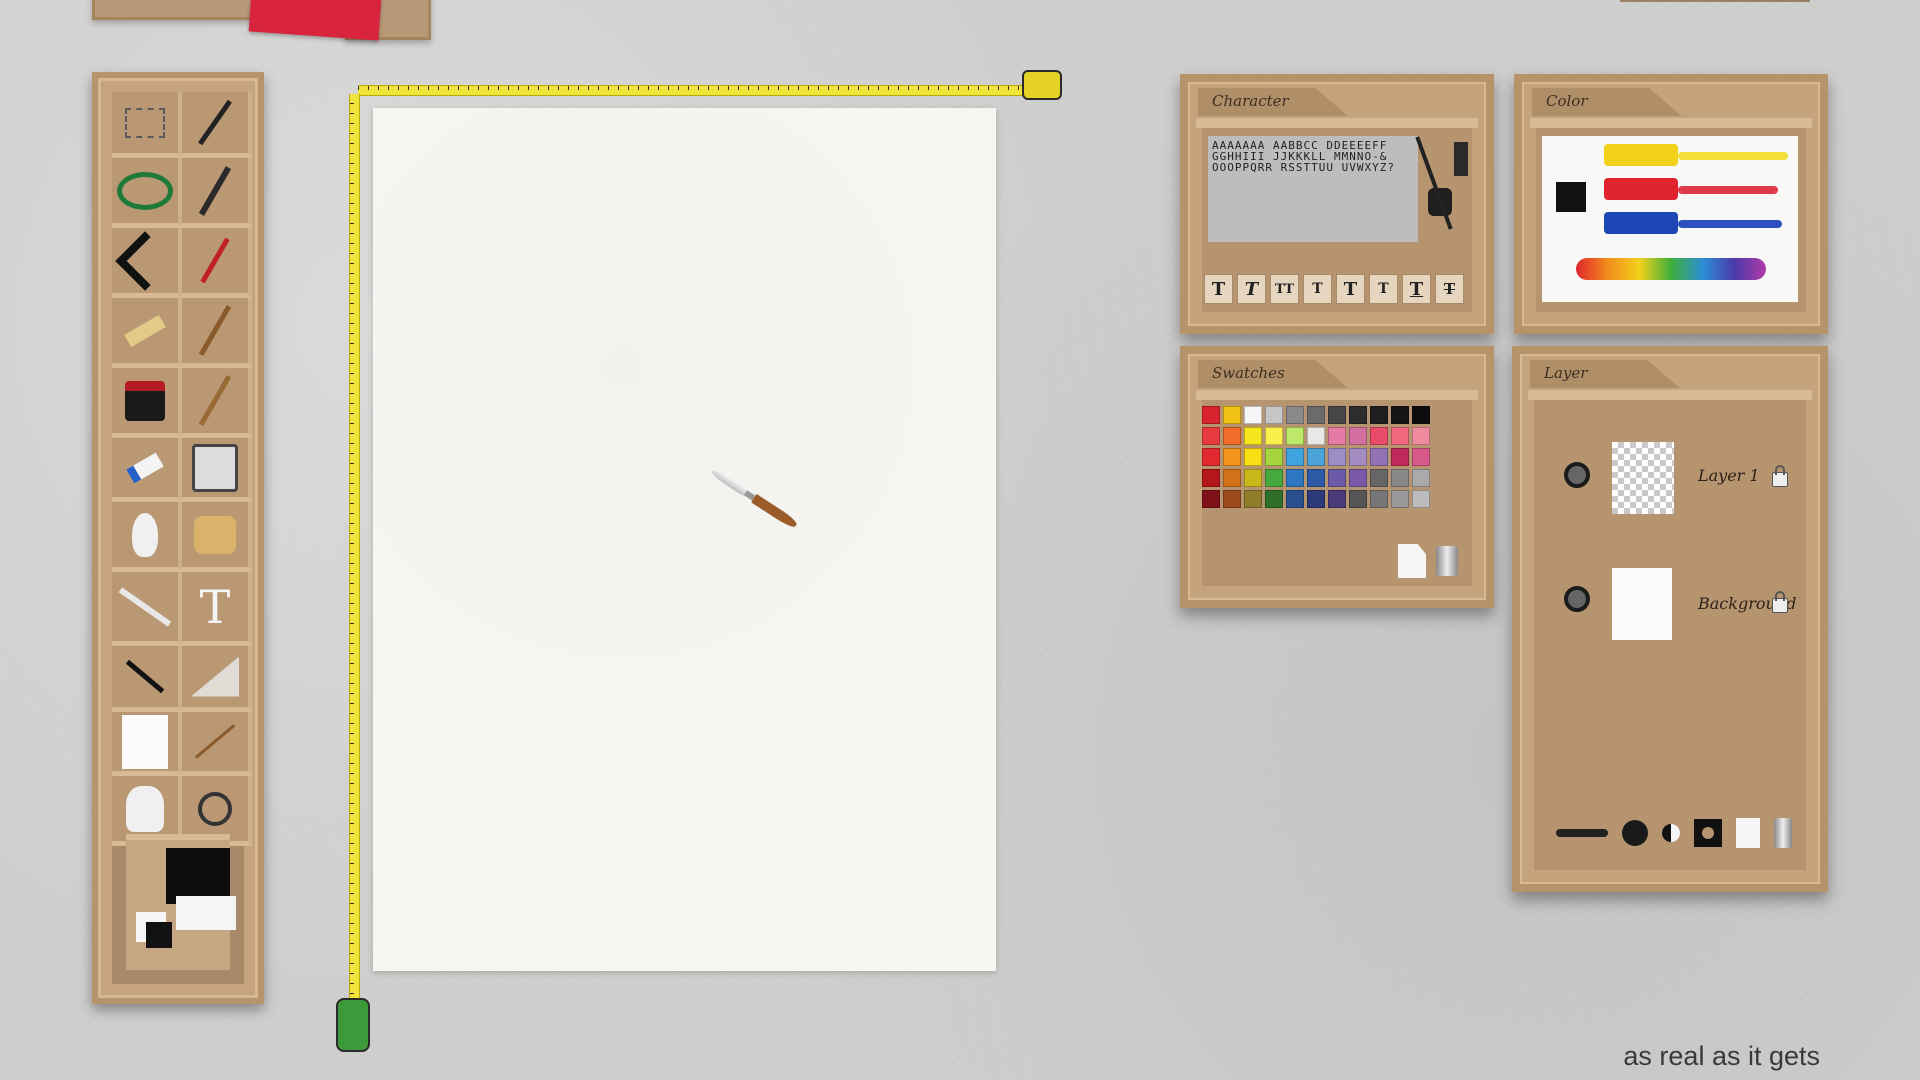 This screenshot has height=1080, width=1920. Describe the element at coordinates (1447, 561) in the screenshot. I see `delete-swatch-icon` at that location.